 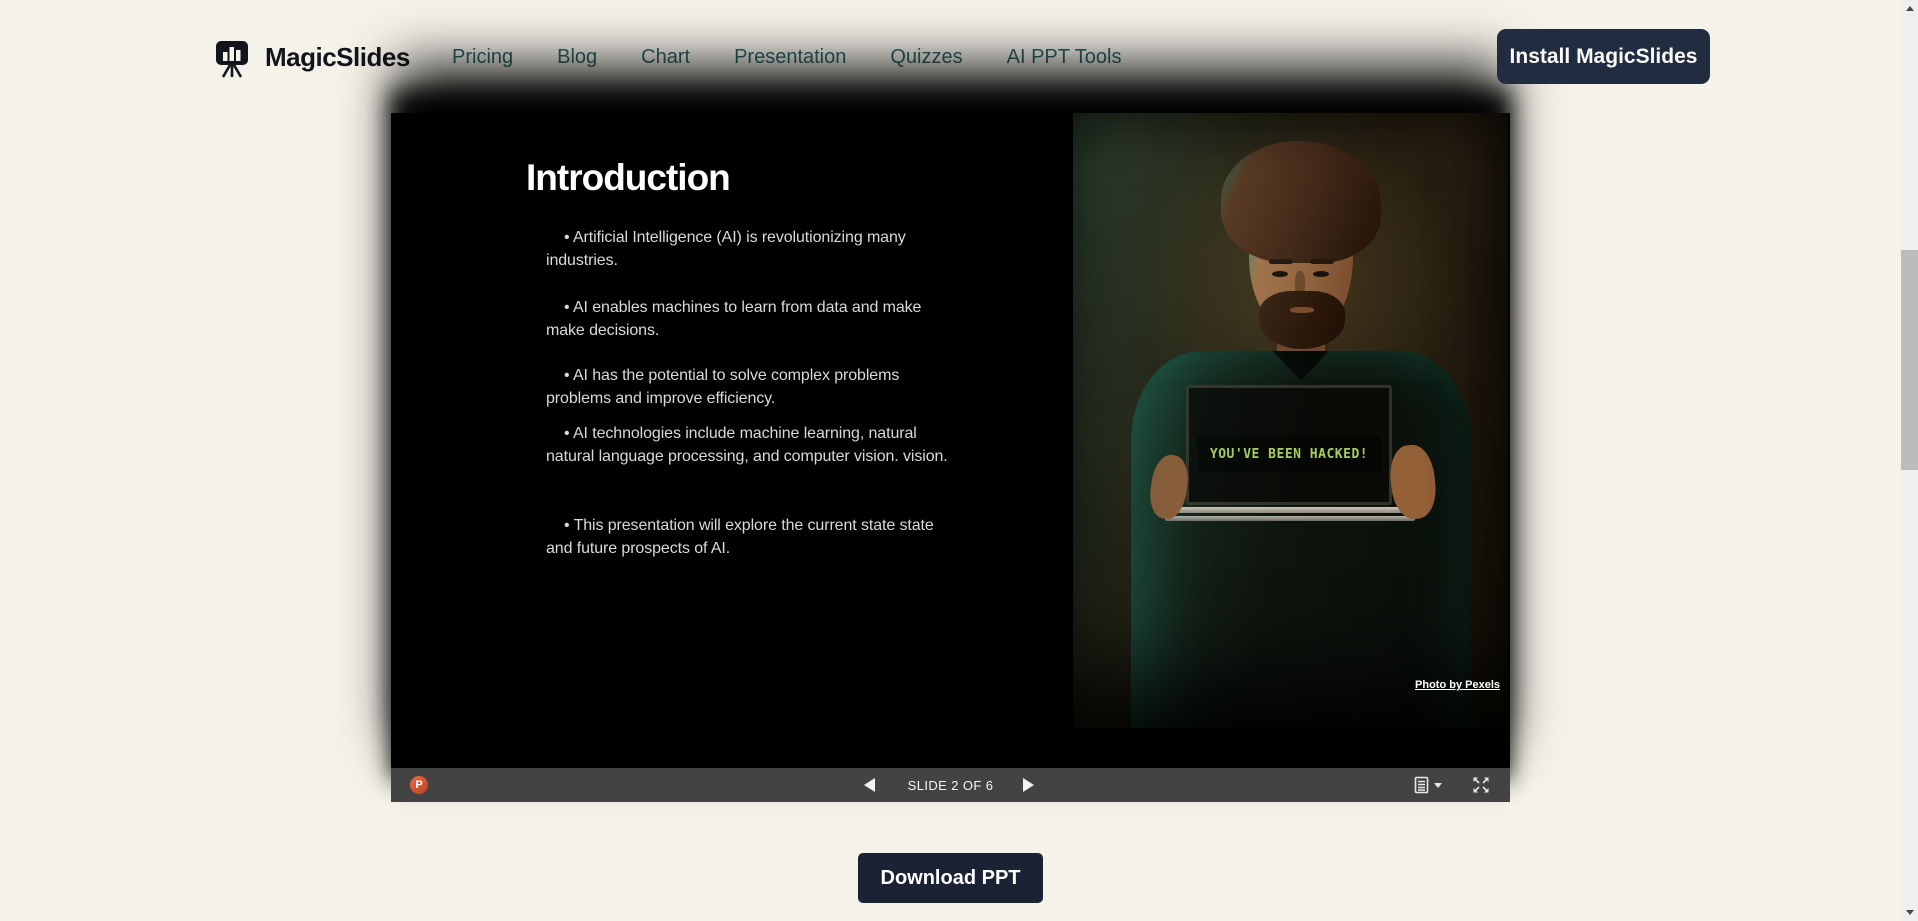 I want to click on brand-logo: MagicSlides, so click(x=311, y=57).